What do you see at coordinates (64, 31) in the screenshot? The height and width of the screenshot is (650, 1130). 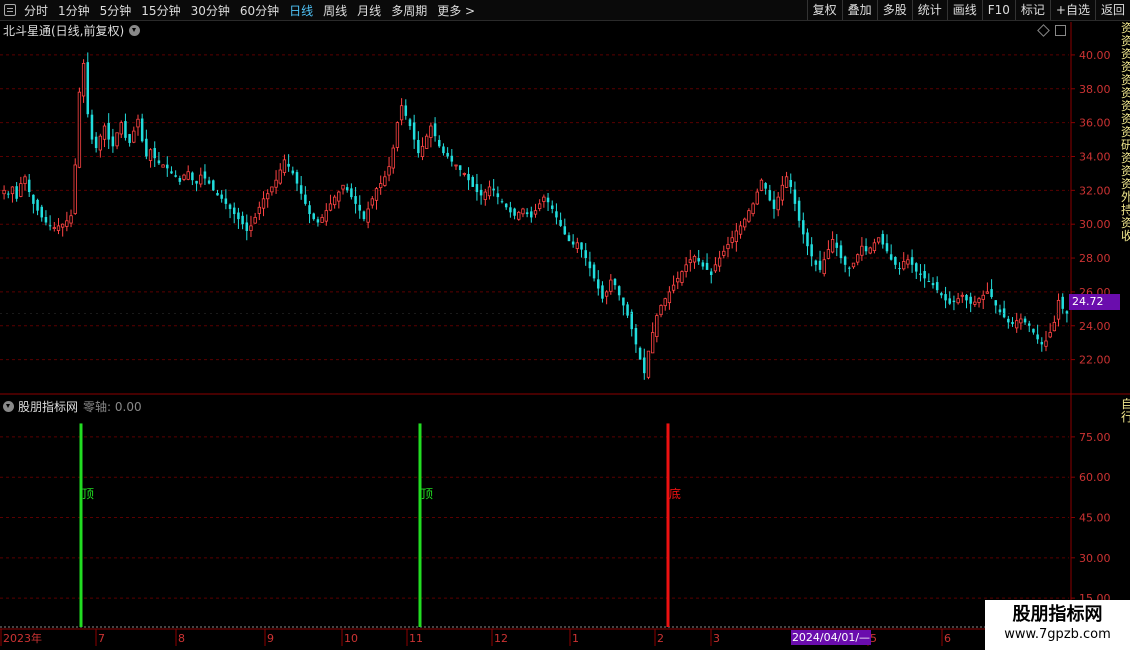 I see `stock-title: 北斗星通(日线,前复权)` at bounding box center [64, 31].